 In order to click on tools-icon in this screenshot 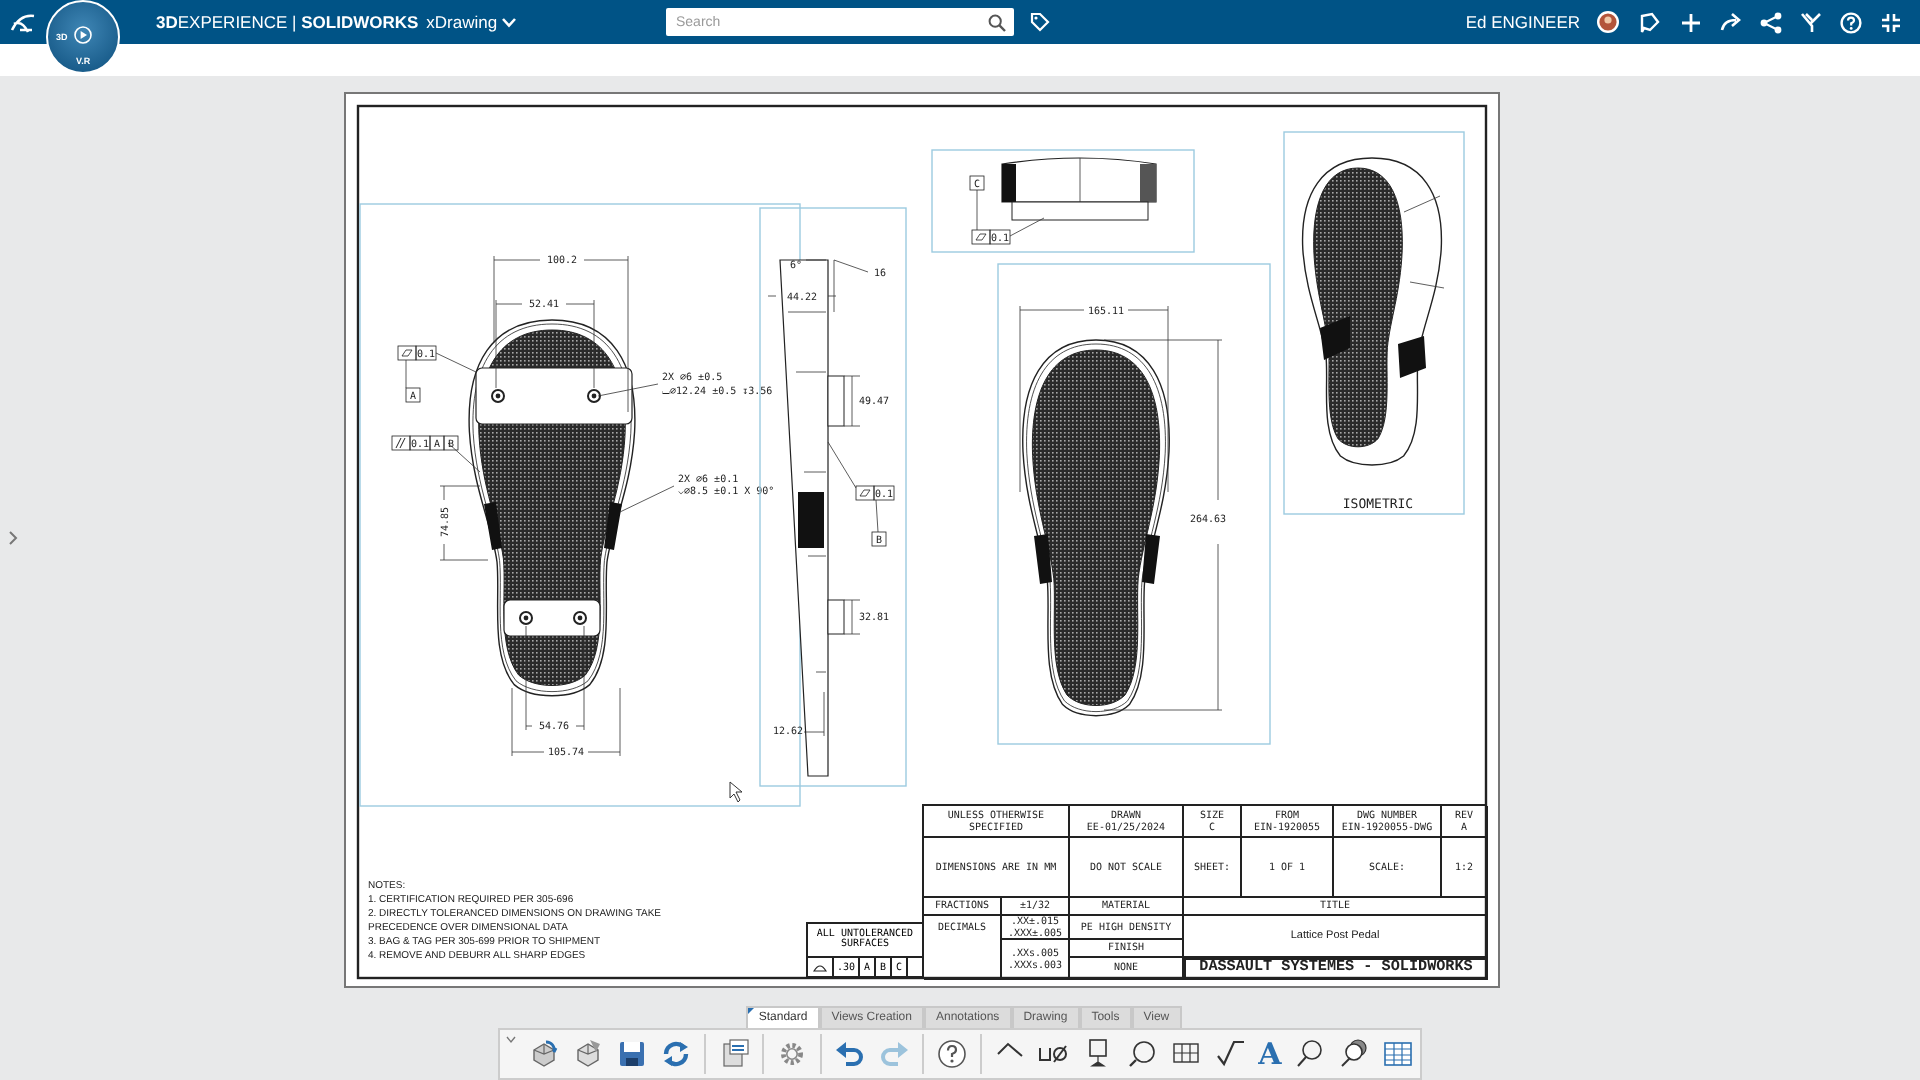, I will do `click(1811, 22)`.